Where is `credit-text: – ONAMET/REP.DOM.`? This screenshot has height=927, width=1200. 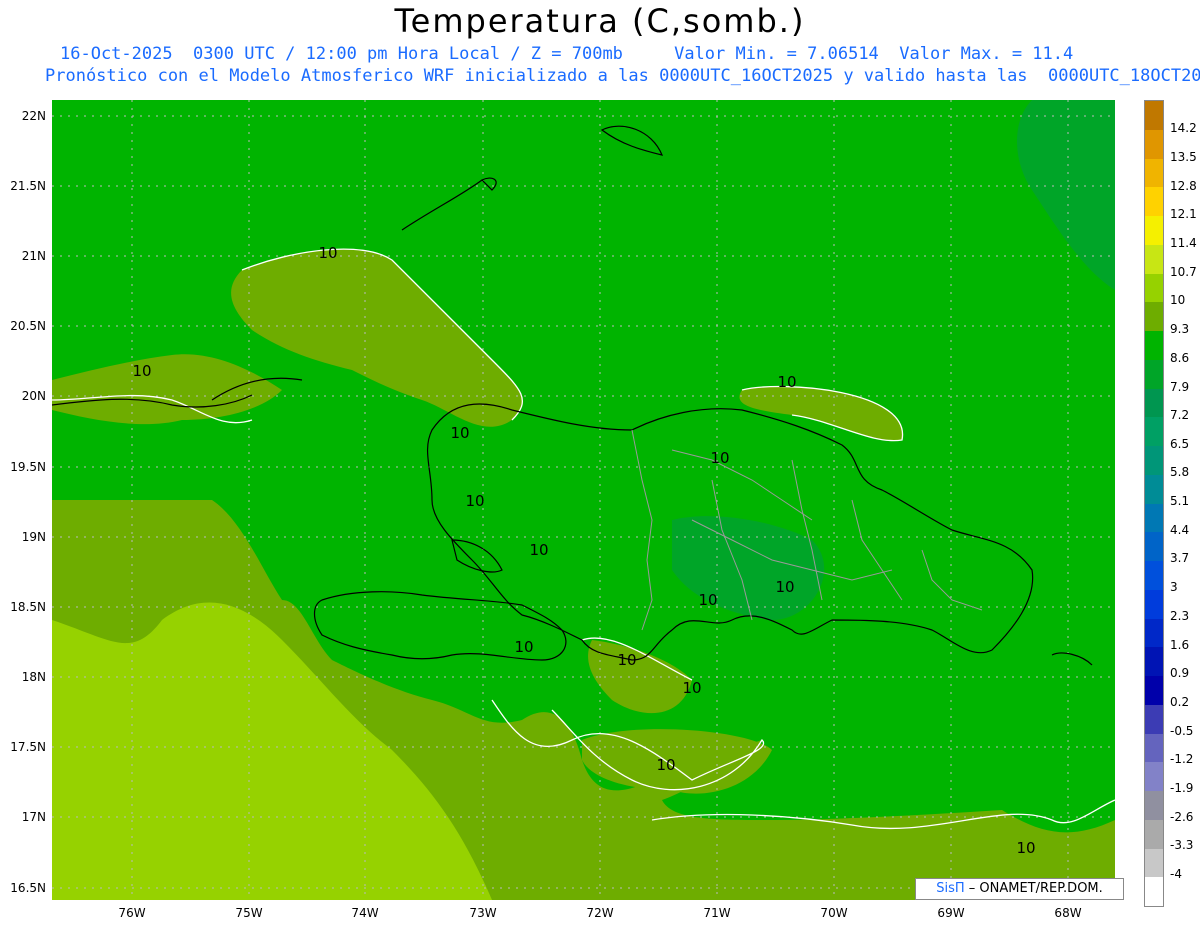
credit-text: – ONAMET/REP.DOM. is located at coordinates (1033, 888).